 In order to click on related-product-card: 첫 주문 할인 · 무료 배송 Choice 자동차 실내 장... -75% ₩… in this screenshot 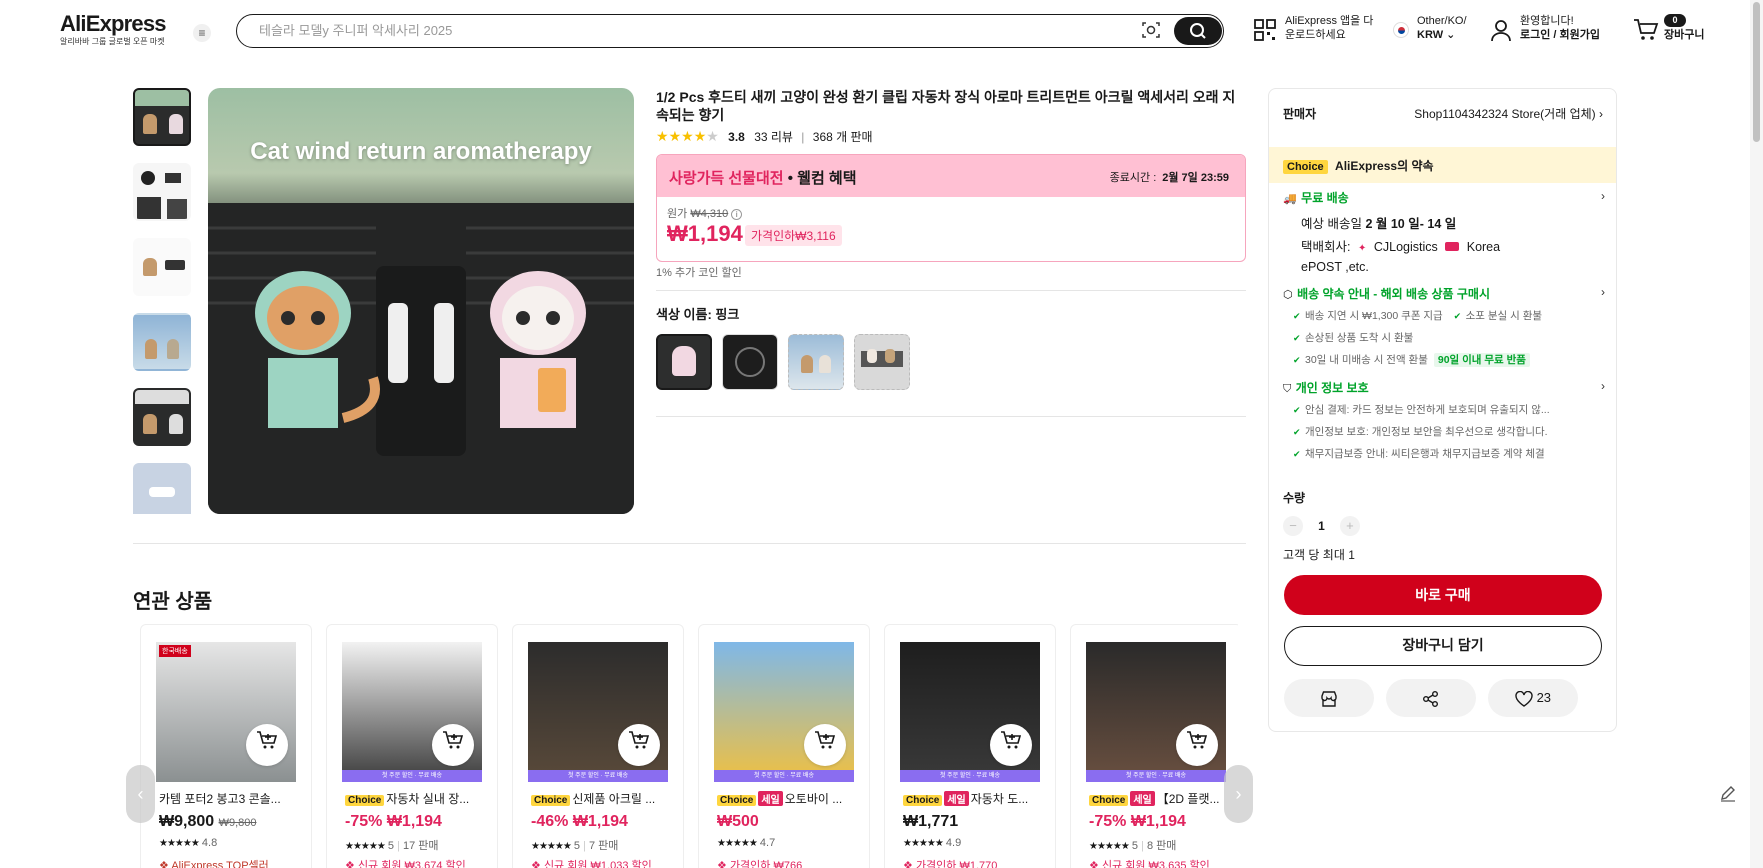, I will do `click(412, 746)`.